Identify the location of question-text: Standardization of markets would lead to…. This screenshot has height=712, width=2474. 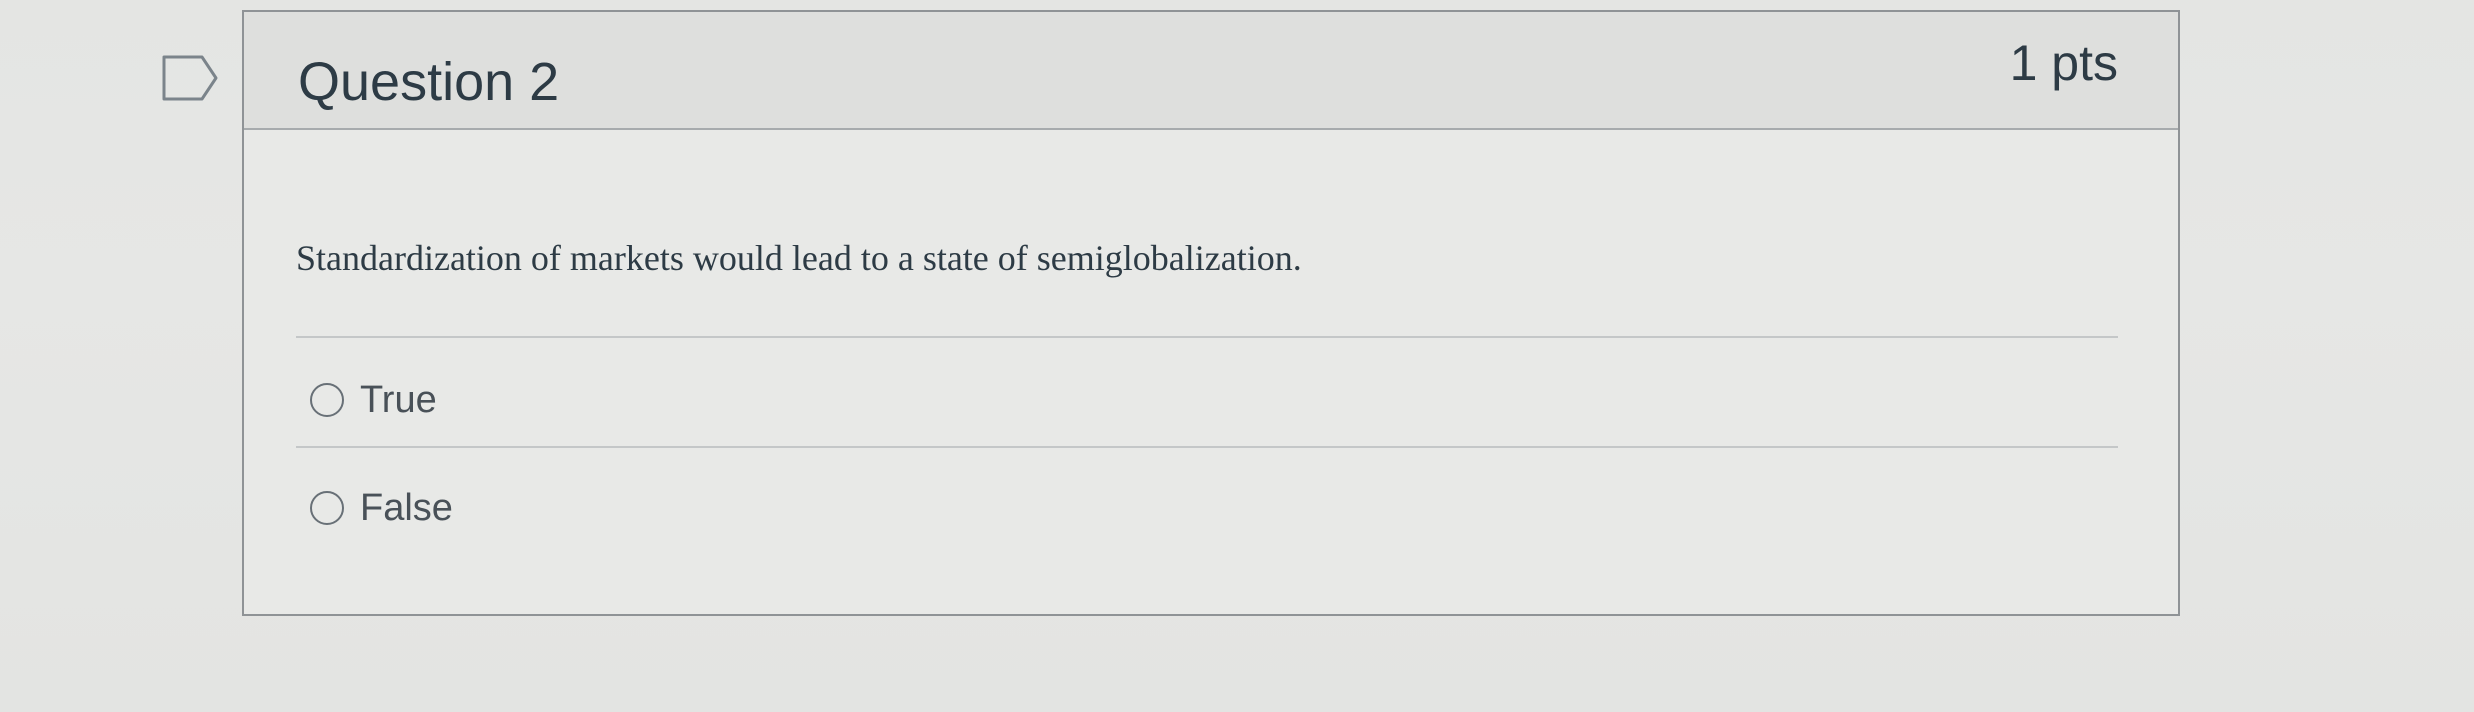
(799, 258).